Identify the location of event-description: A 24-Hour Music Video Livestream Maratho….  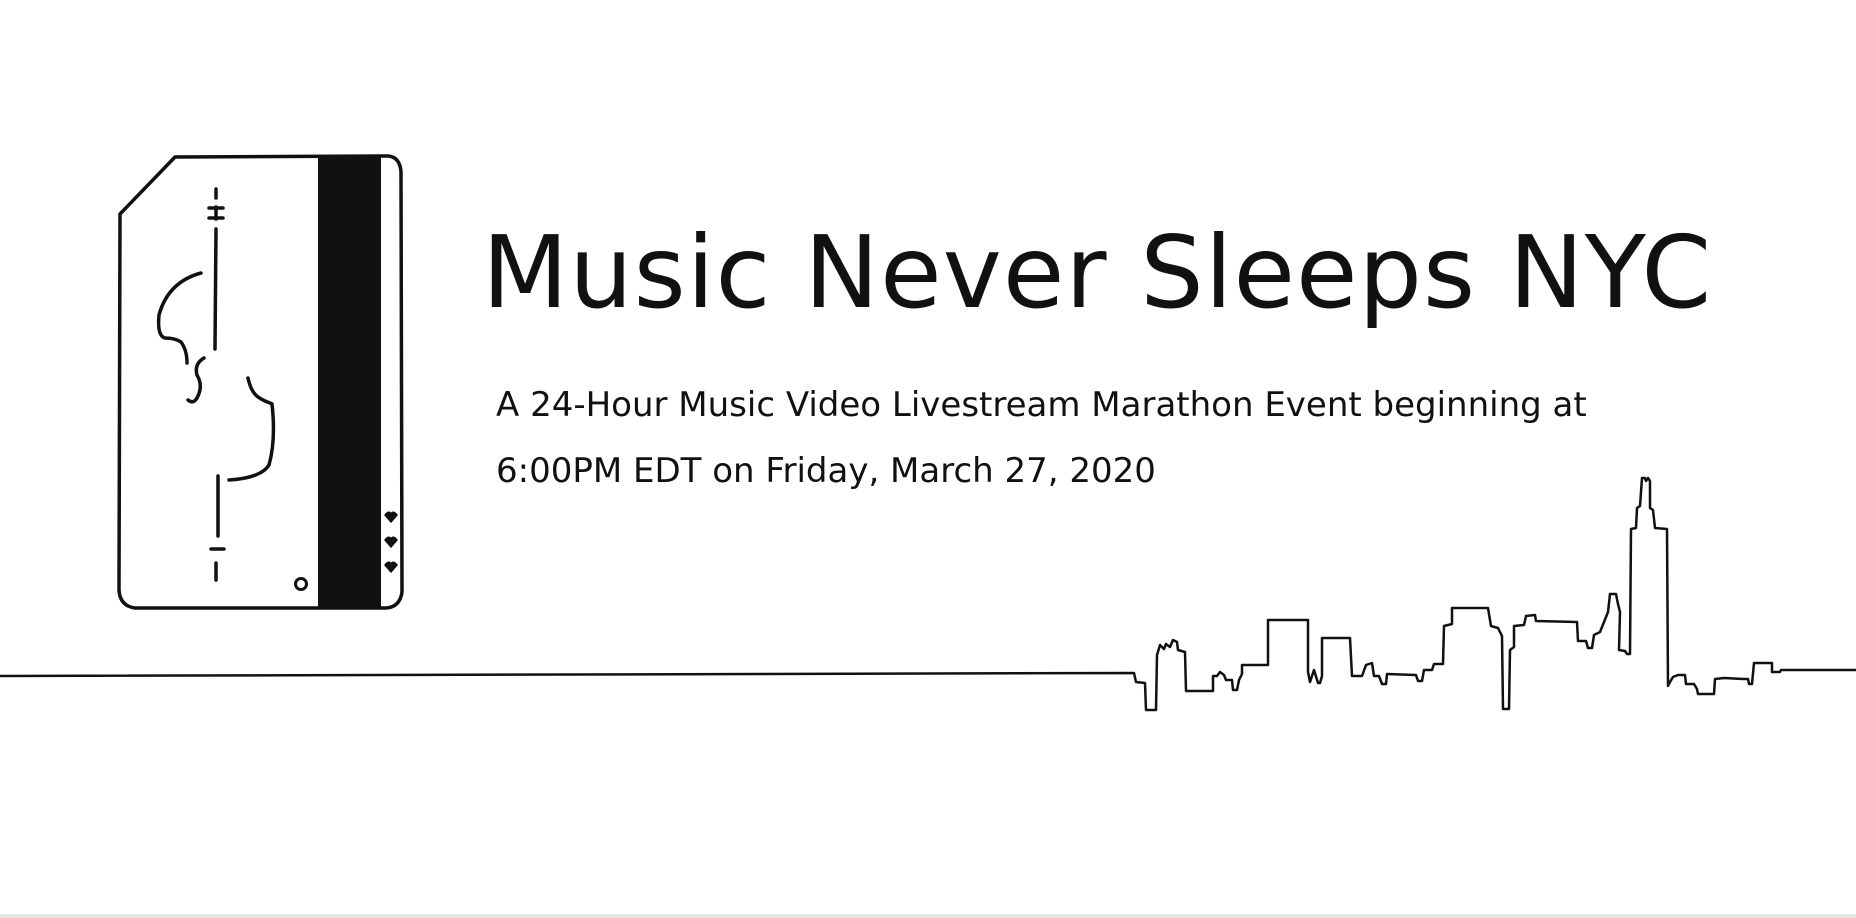
(1066, 438).